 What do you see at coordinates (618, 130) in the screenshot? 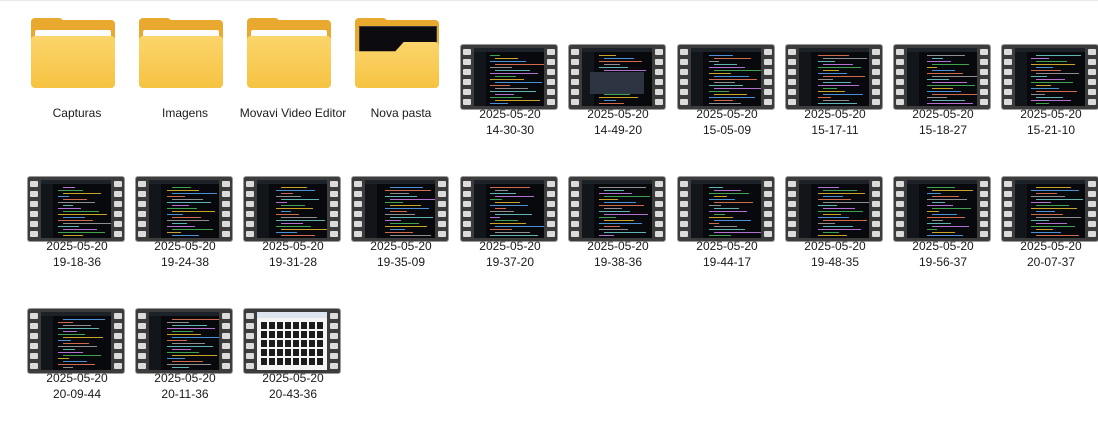
I see `video-file-name-time: 14-49-20` at bounding box center [618, 130].